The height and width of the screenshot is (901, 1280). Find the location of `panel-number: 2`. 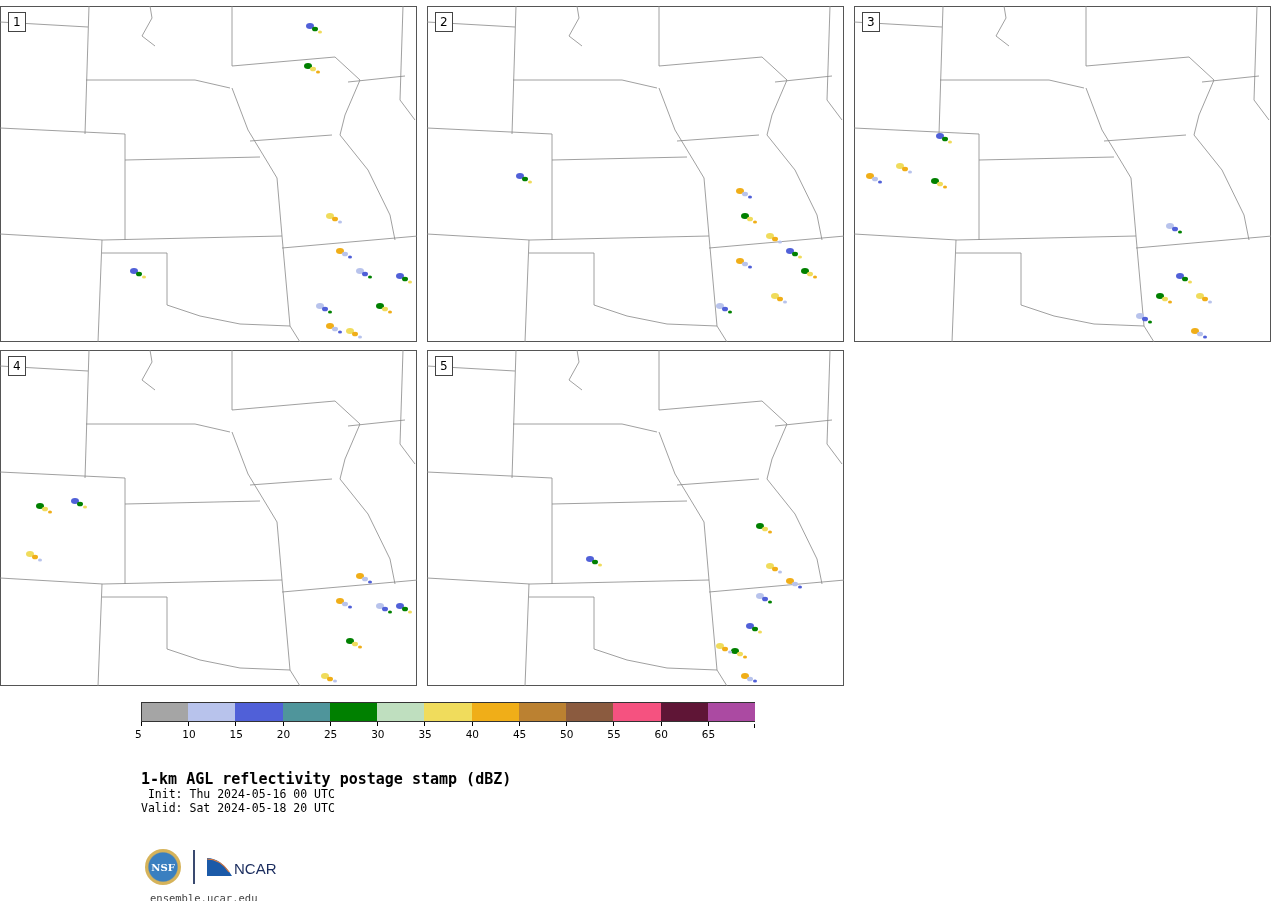

panel-number: 2 is located at coordinates (444, 22).